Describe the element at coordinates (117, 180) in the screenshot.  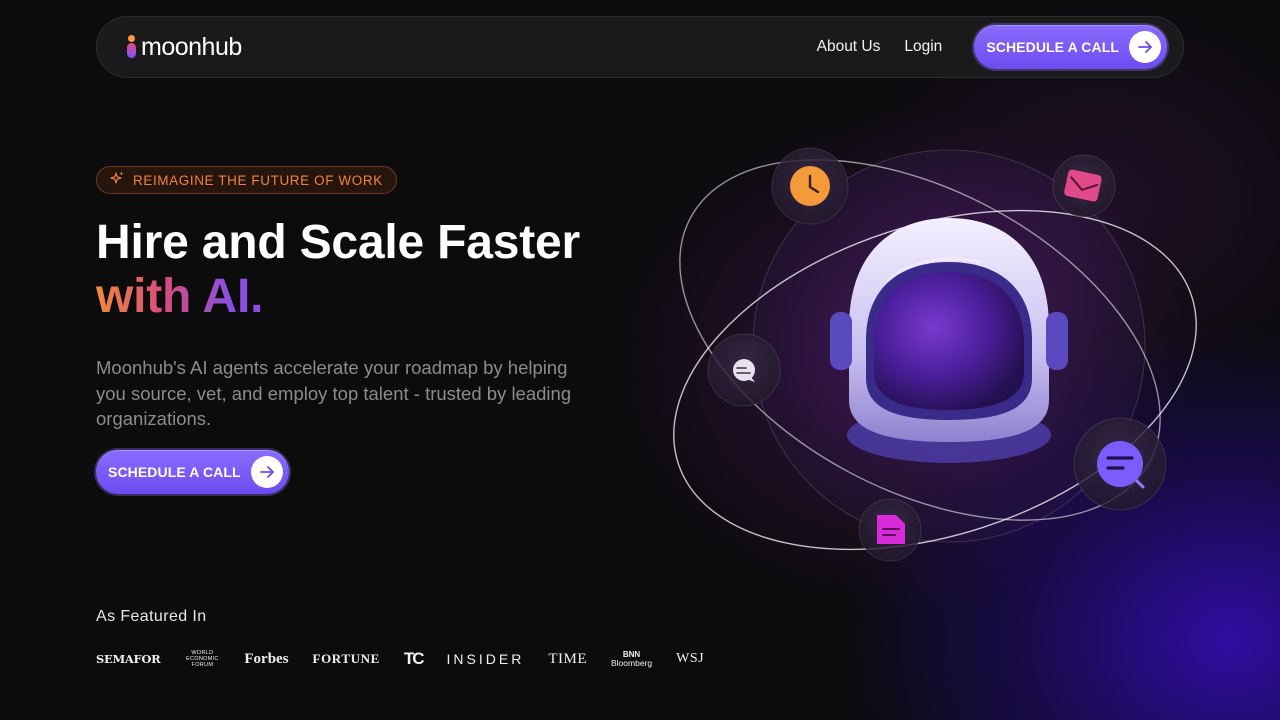
I see `sparkle-icon` at that location.